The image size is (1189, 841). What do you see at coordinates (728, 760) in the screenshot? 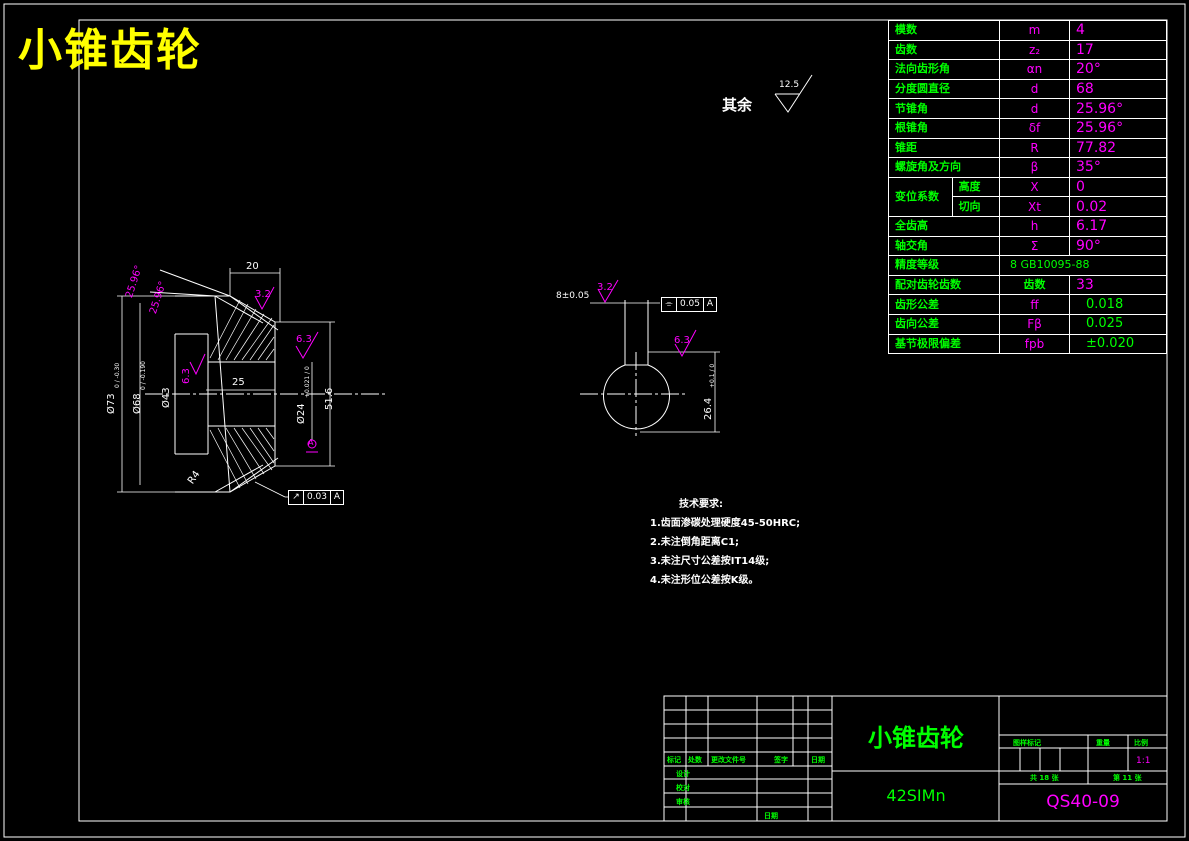
I see `tb-rev-header: 更改文件号` at bounding box center [728, 760].